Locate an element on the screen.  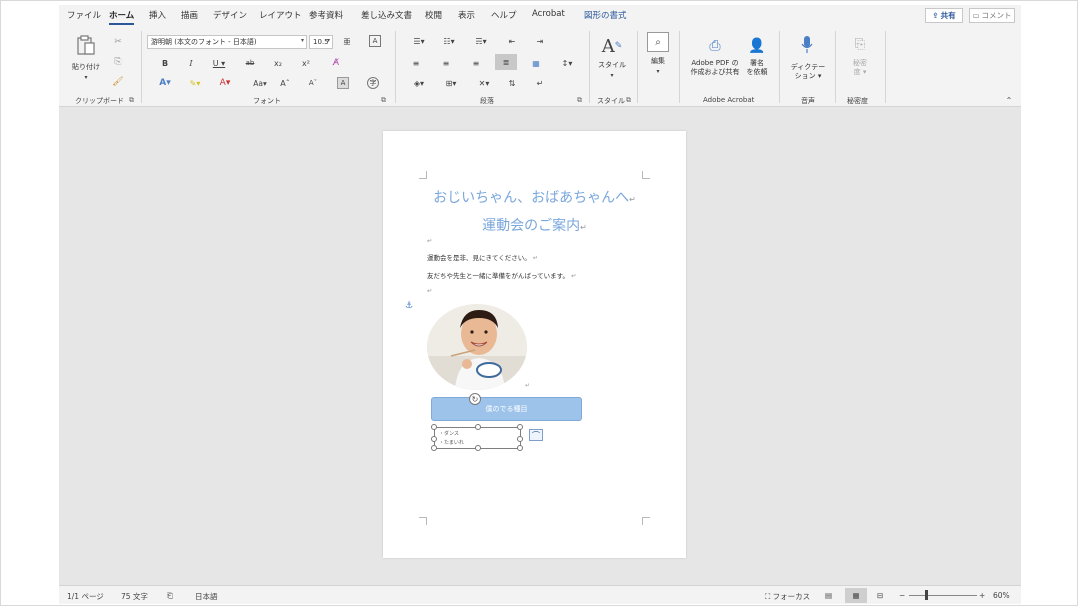
highlight-icon: ✎▾ is located at coordinates (195, 83).